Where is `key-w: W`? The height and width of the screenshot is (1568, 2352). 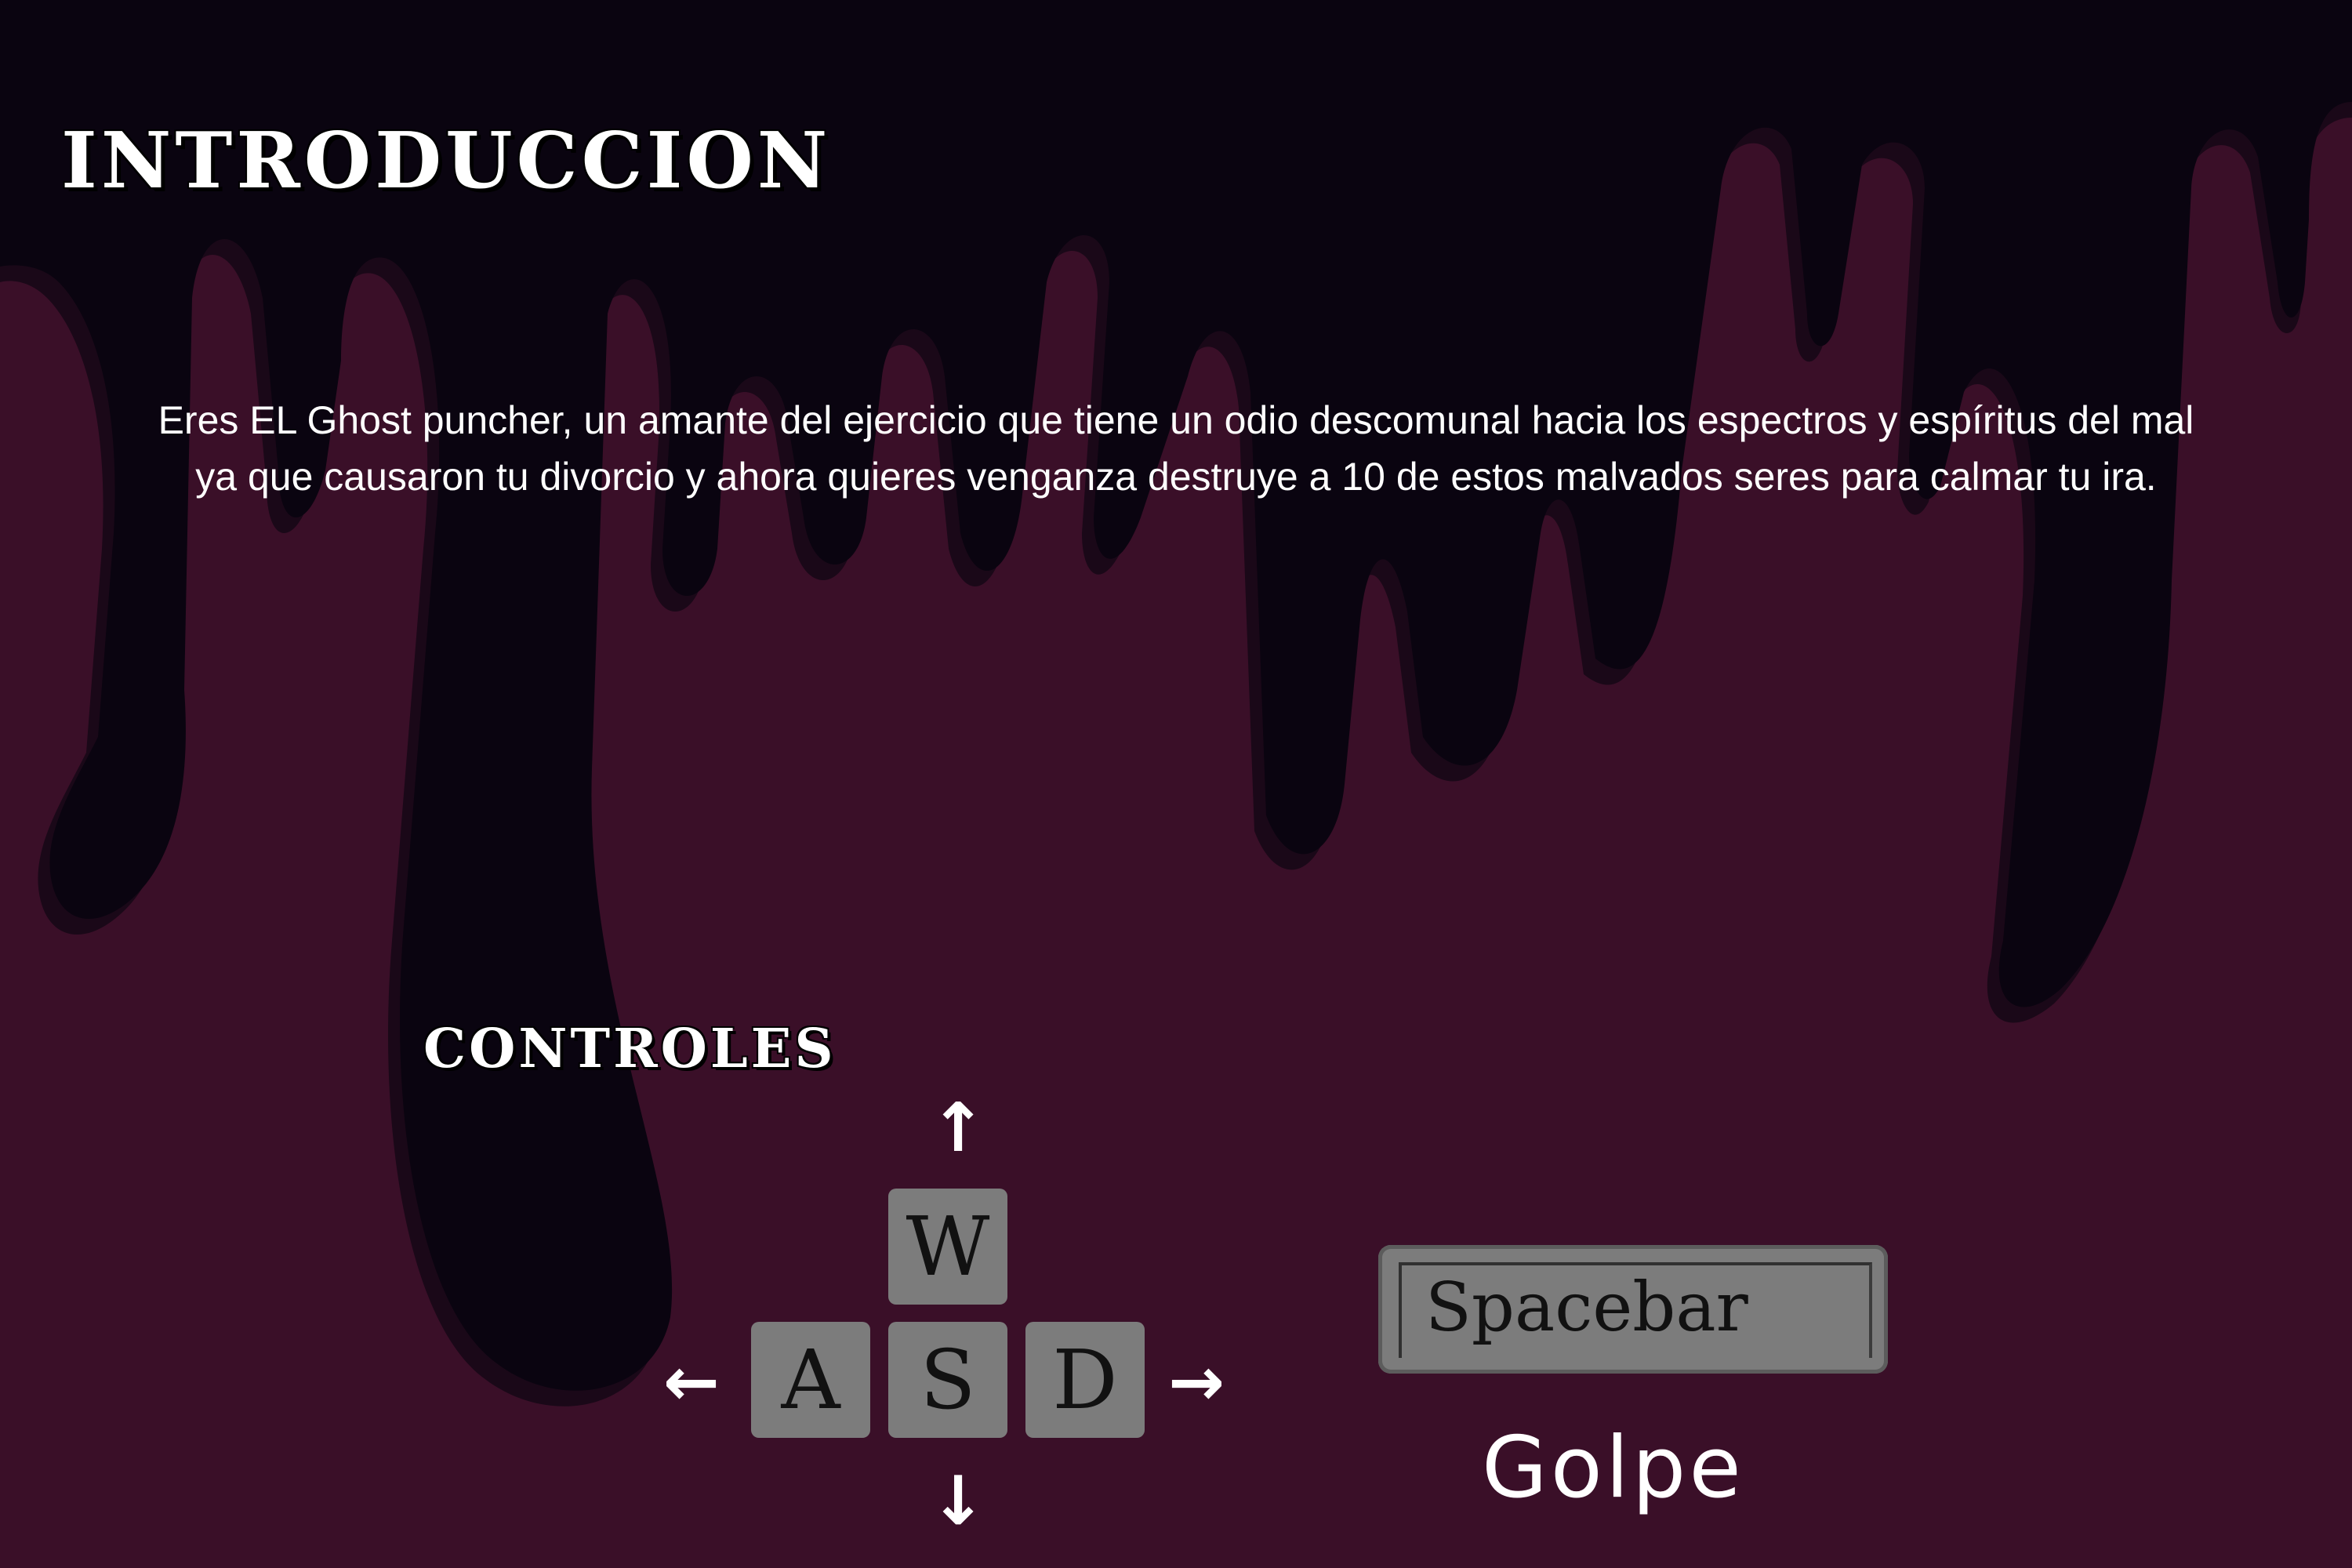 key-w: W is located at coordinates (948, 1247).